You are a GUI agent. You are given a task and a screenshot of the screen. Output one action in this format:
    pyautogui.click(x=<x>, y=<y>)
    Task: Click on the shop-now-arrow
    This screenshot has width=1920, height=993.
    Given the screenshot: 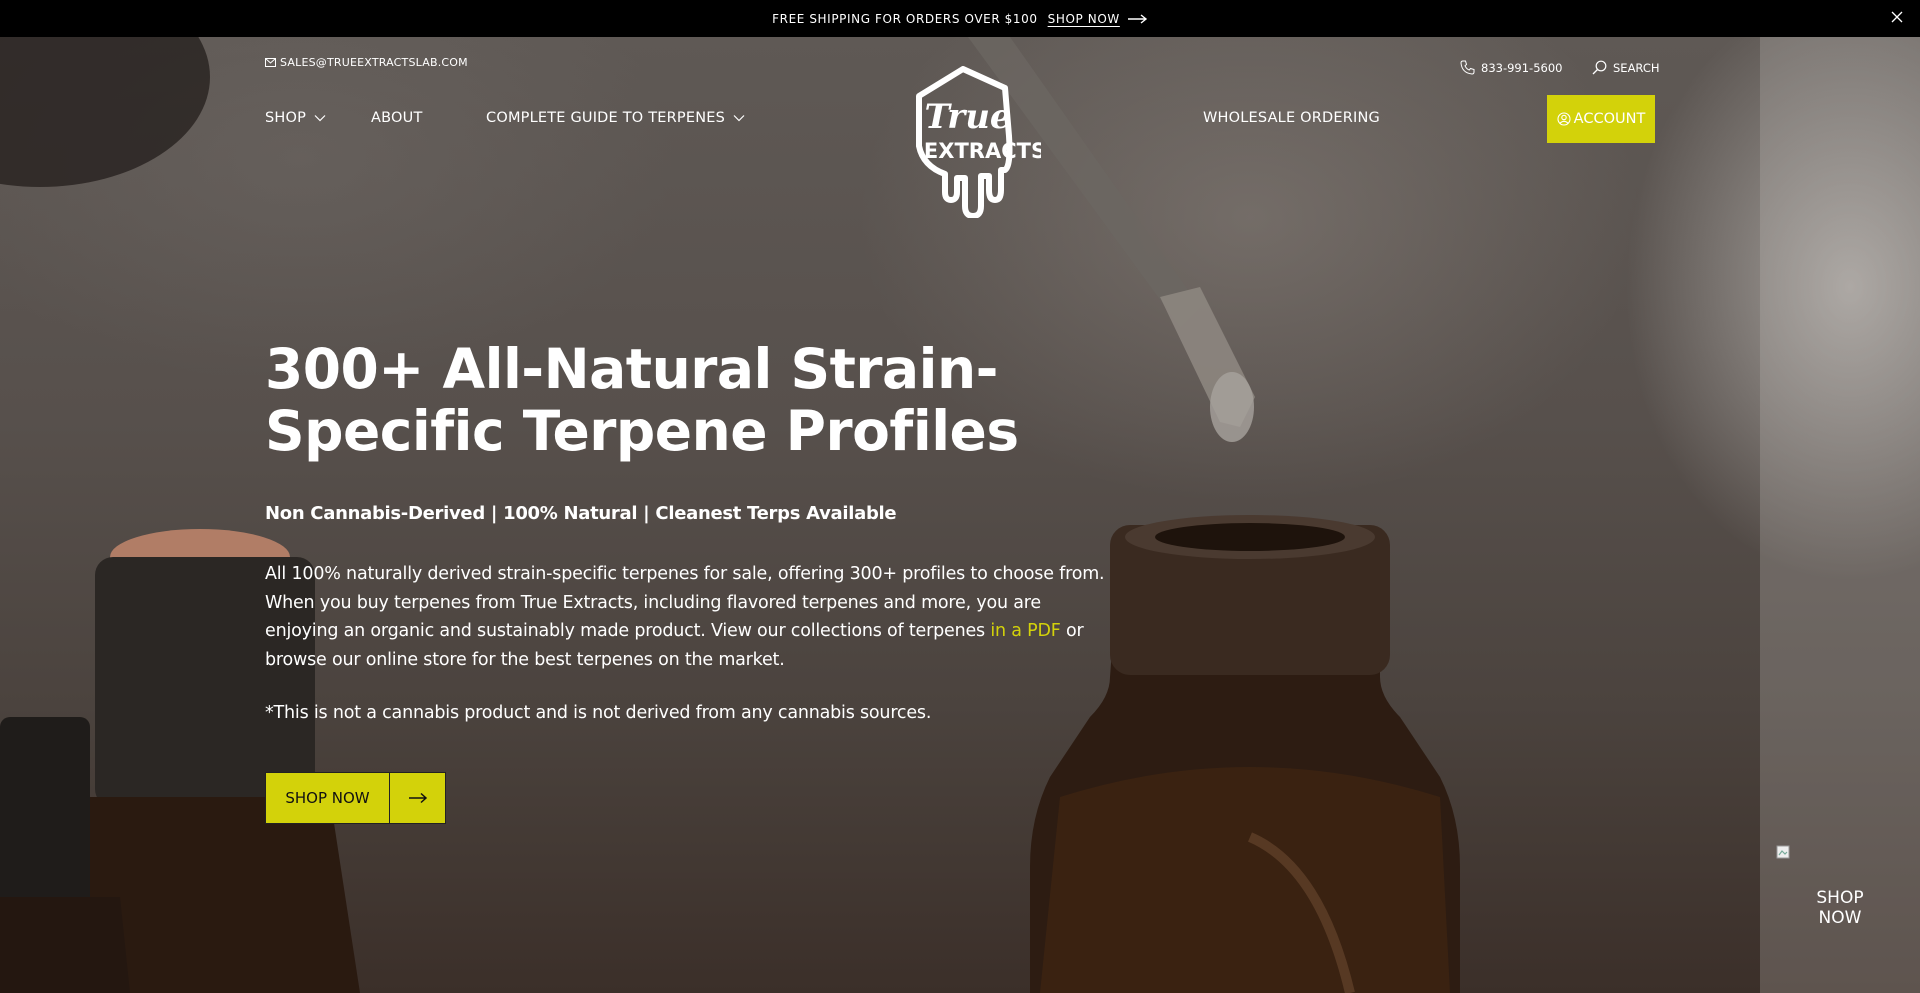 What is the action you would take?
    pyautogui.click(x=417, y=798)
    